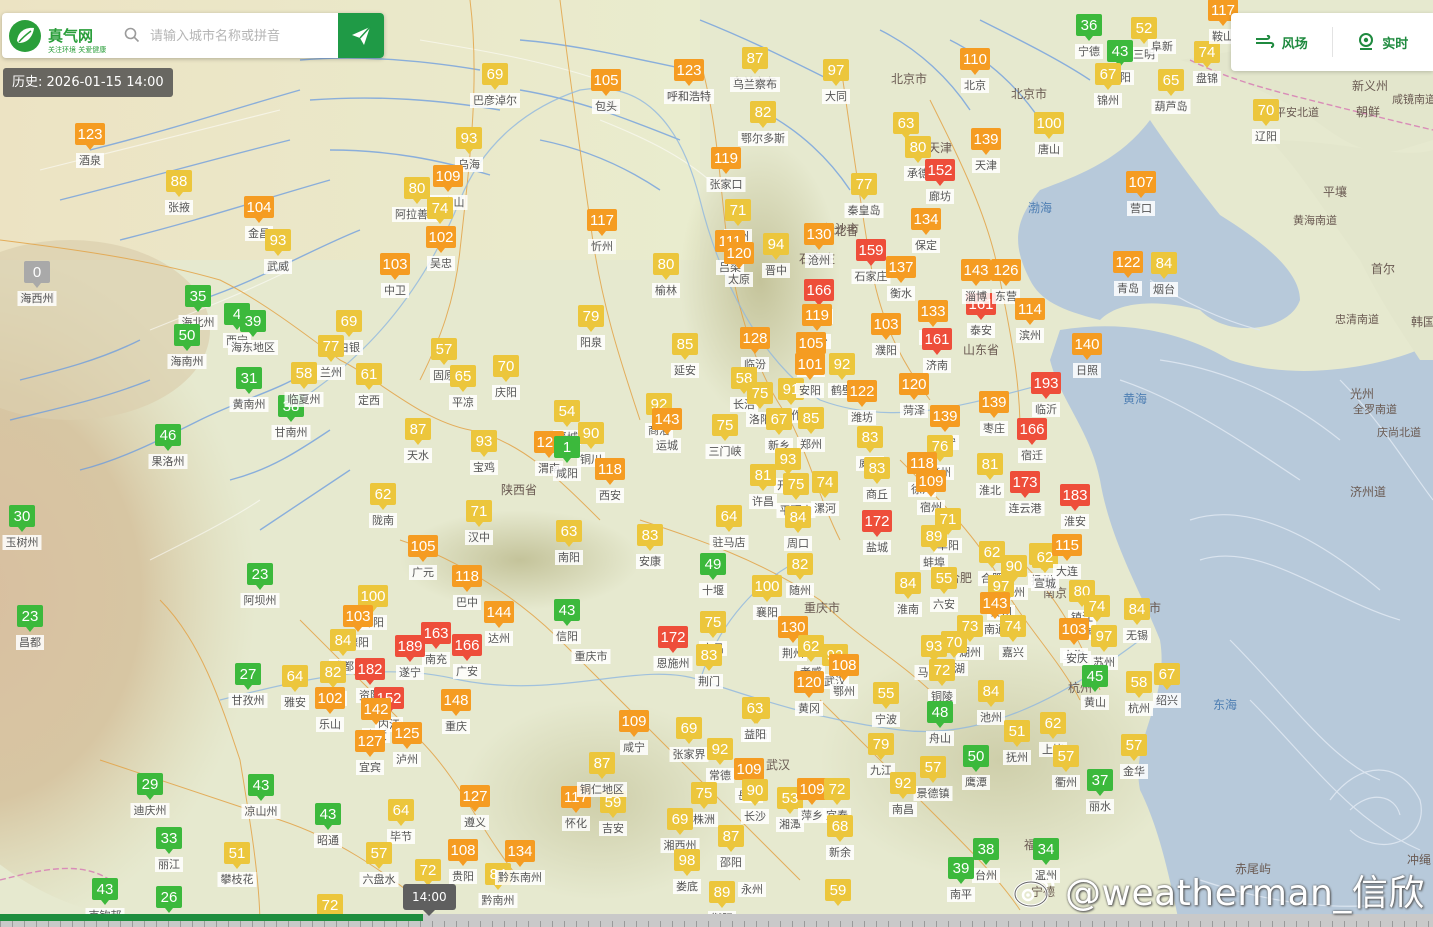  What do you see at coordinates (975, 85) in the screenshot?
I see `city-name: 北京` at bounding box center [975, 85].